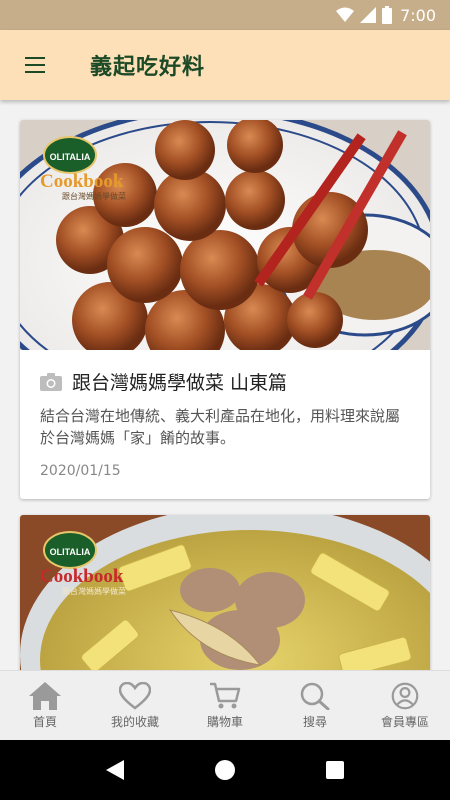 Image resolution: width=450 pixels, height=800 pixels. I want to click on nav-member: 會員專區, so click(405, 706).